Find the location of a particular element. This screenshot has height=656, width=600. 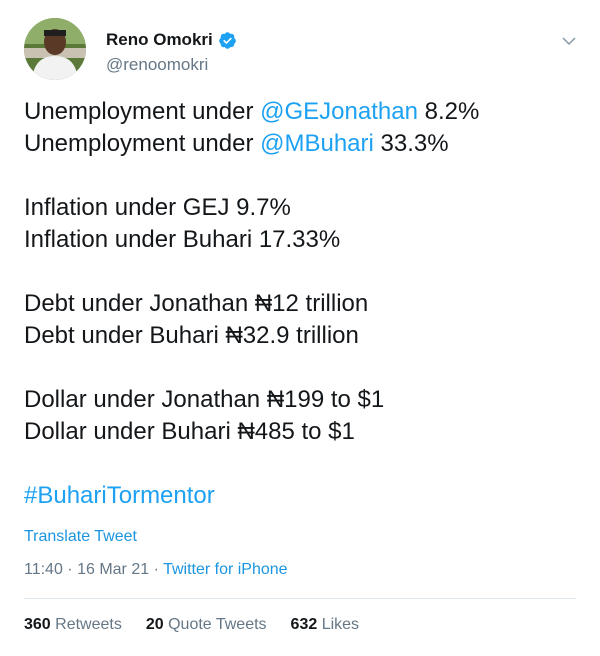

verified-badge-icon is located at coordinates (227, 40).